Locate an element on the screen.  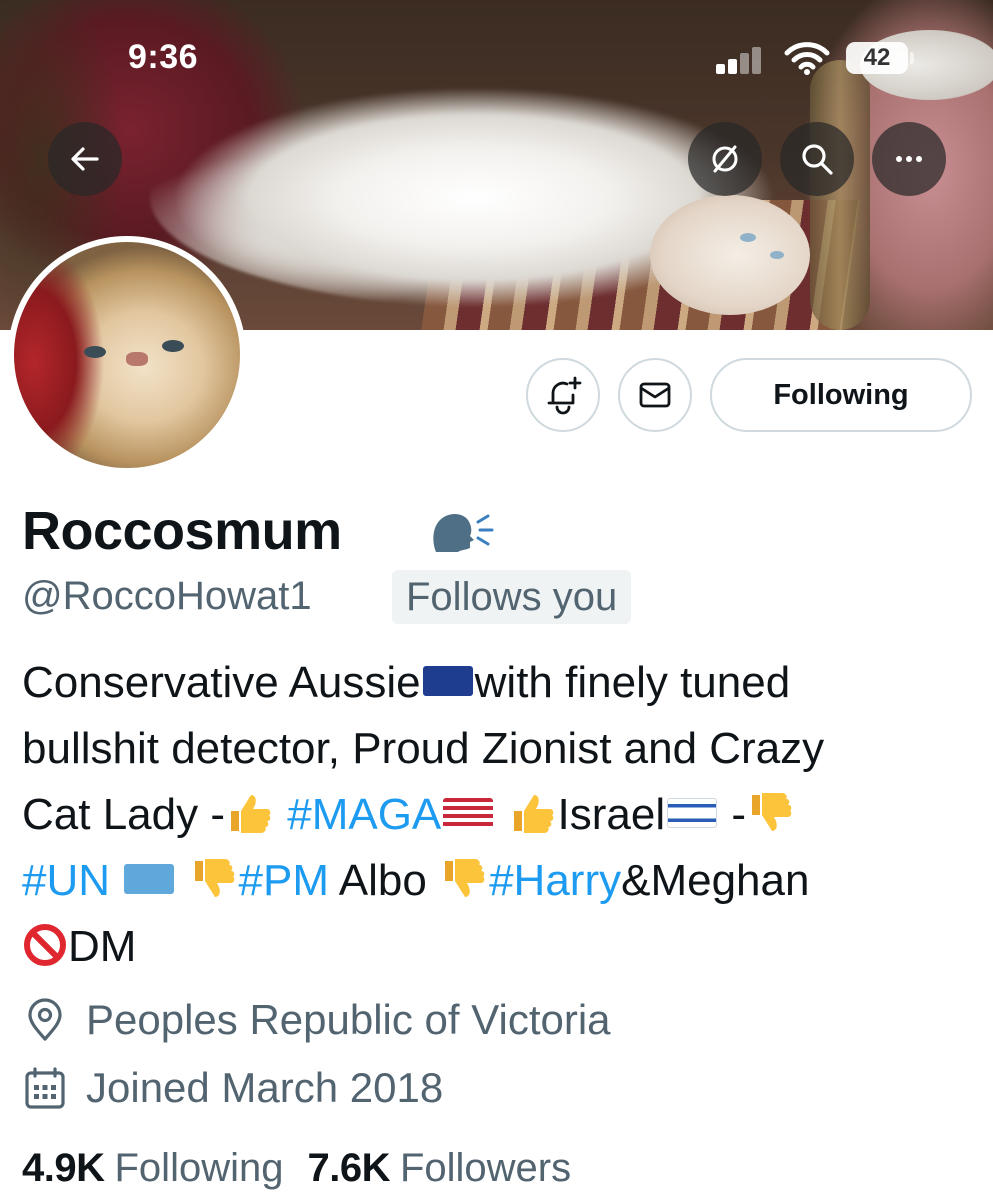
follows-you-badge: Follows you is located at coordinates (512, 597).